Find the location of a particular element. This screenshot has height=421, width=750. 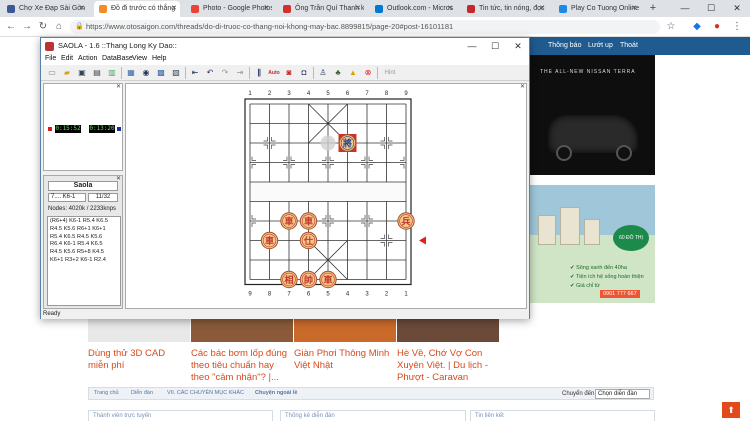

new-file-icon: ▭ is located at coordinates (52, 73).